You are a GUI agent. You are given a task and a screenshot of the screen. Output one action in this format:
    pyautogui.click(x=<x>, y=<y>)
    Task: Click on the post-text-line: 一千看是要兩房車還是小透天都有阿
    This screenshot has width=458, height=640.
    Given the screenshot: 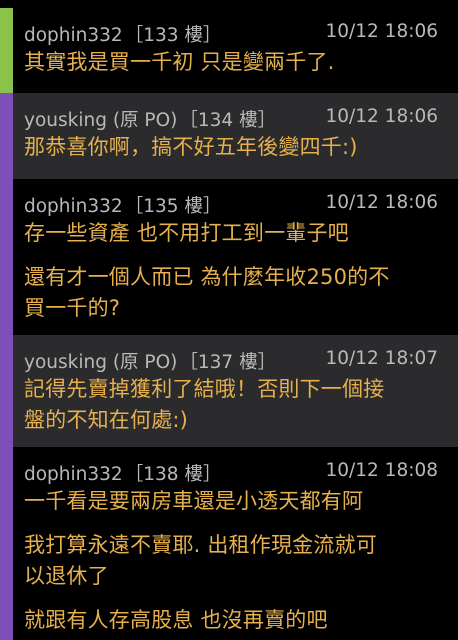 What is the action you would take?
    pyautogui.click(x=194, y=501)
    